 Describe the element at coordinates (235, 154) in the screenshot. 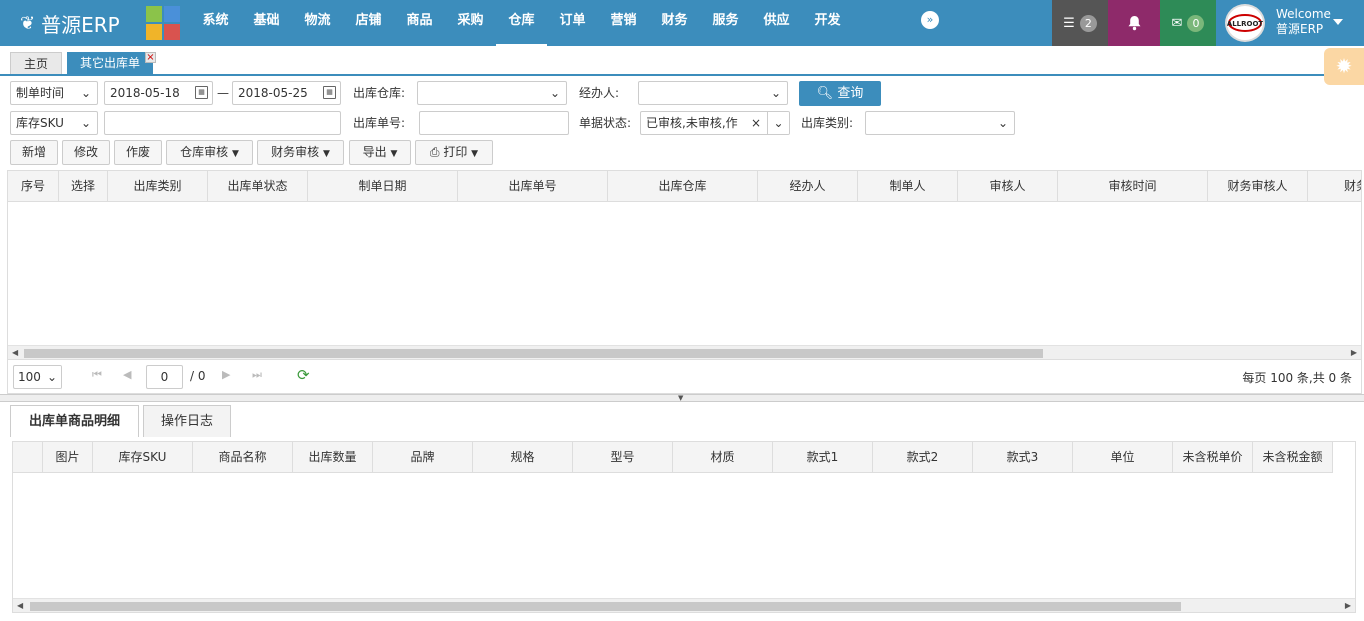

I see `caret-down-icon: ▼` at that location.